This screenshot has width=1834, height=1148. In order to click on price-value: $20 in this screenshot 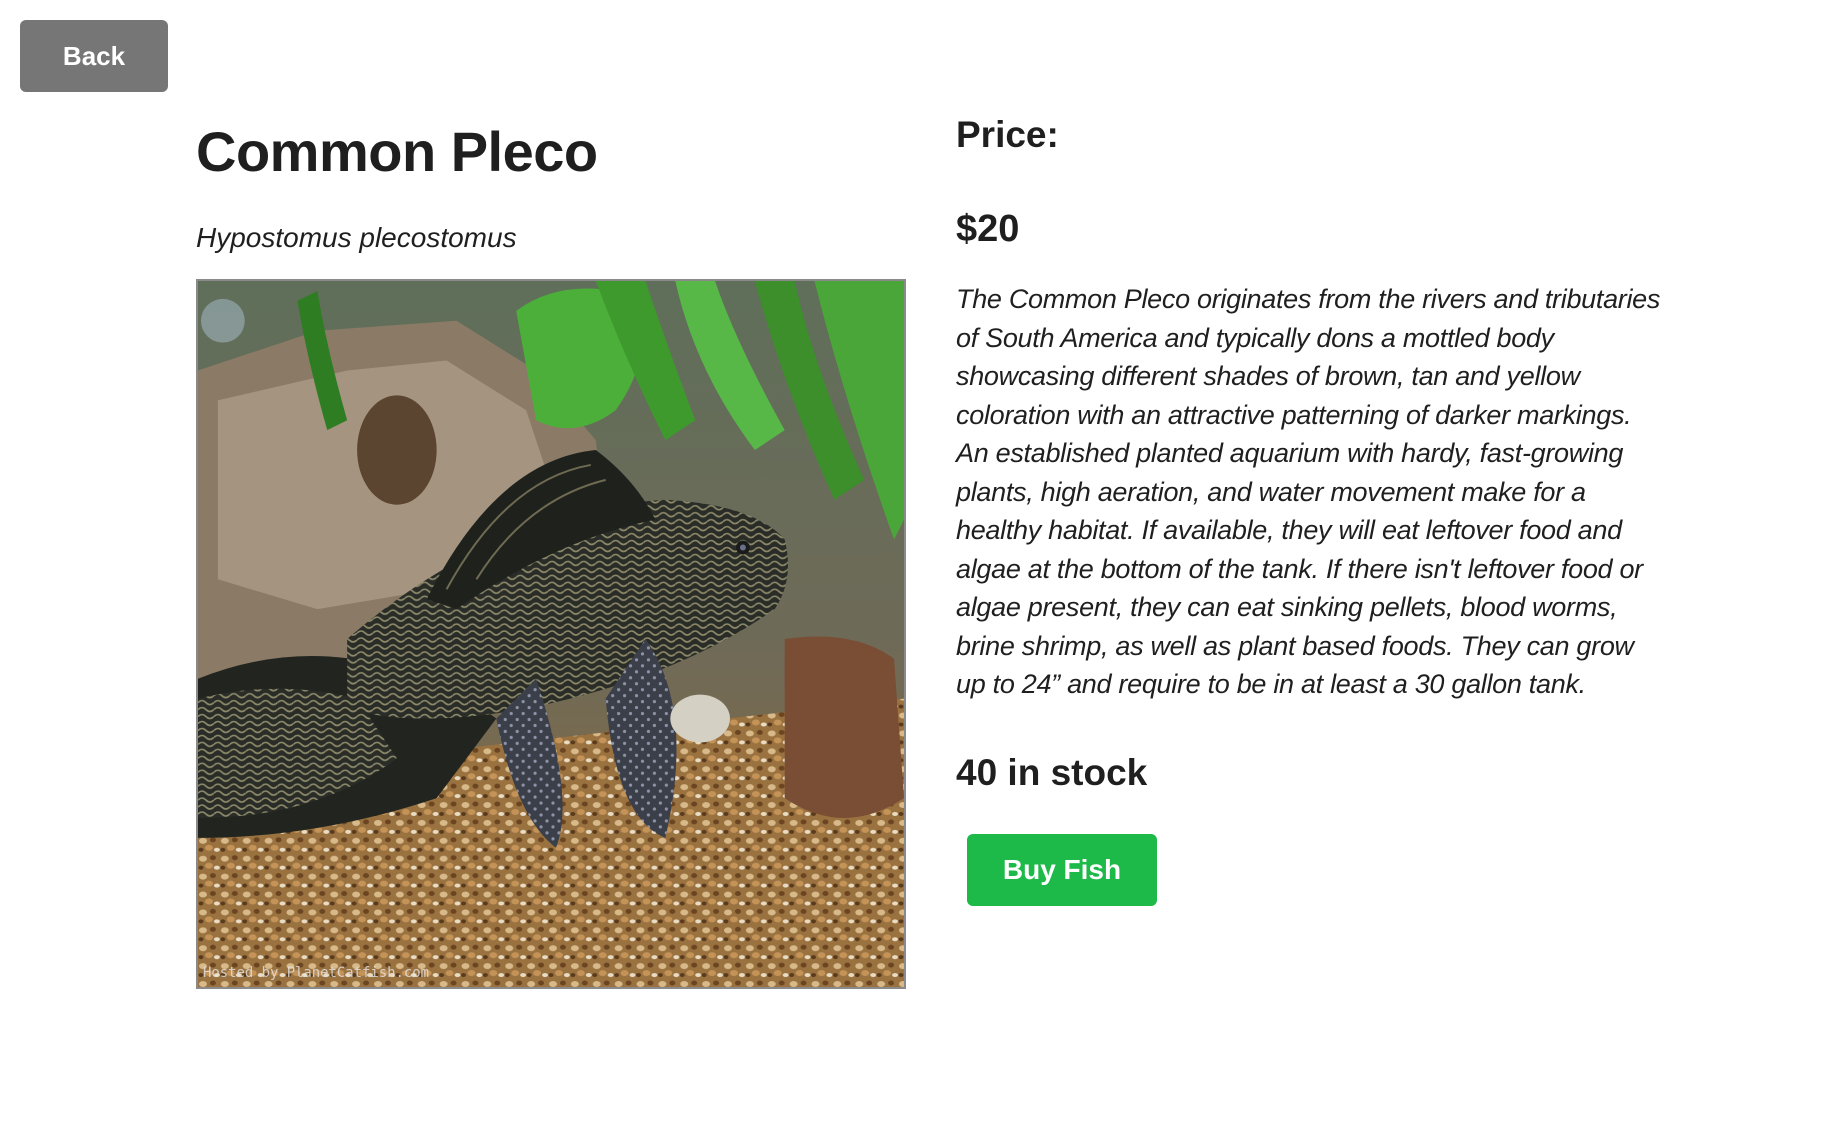, I will do `click(988, 229)`.